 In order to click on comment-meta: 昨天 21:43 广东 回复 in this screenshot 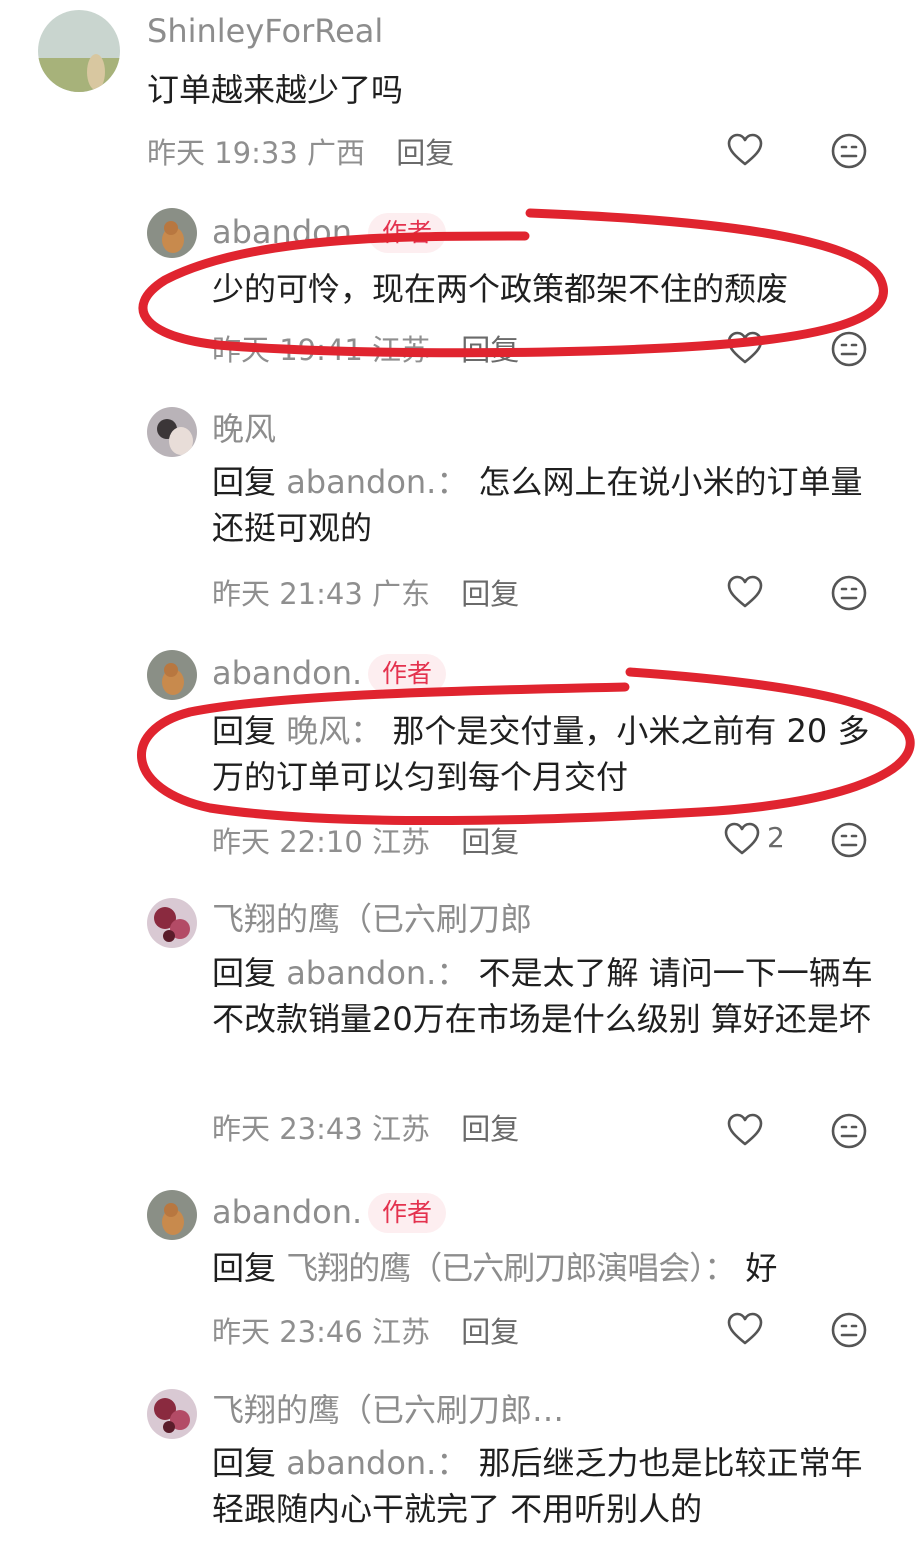, I will do `click(365, 594)`.